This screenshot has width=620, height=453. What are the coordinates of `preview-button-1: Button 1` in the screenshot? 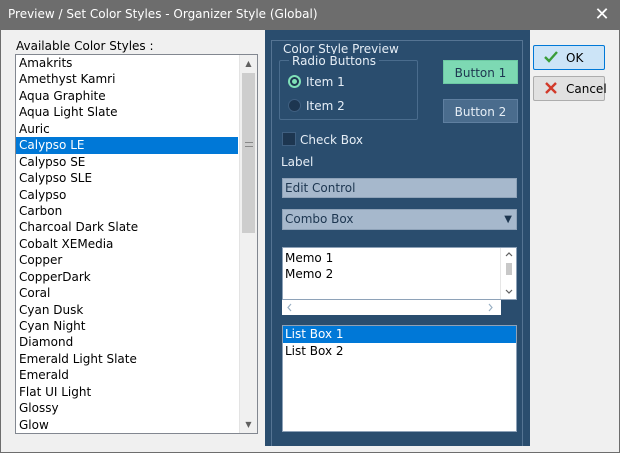 It's located at (480, 72).